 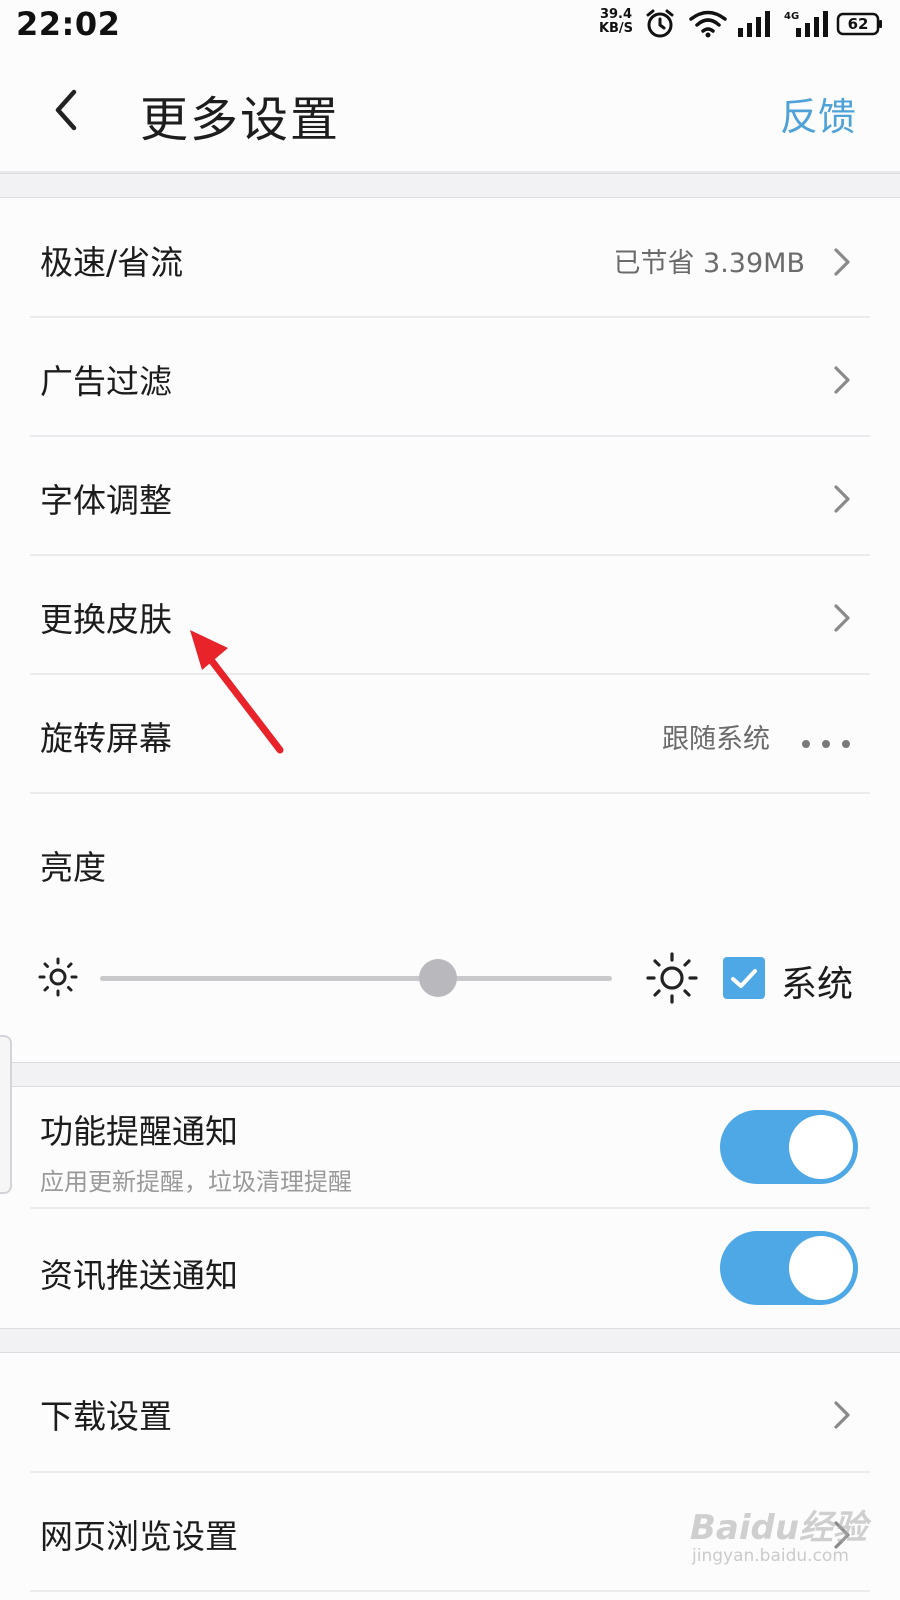 I want to click on system-brightness-label: 系统, so click(x=817, y=984).